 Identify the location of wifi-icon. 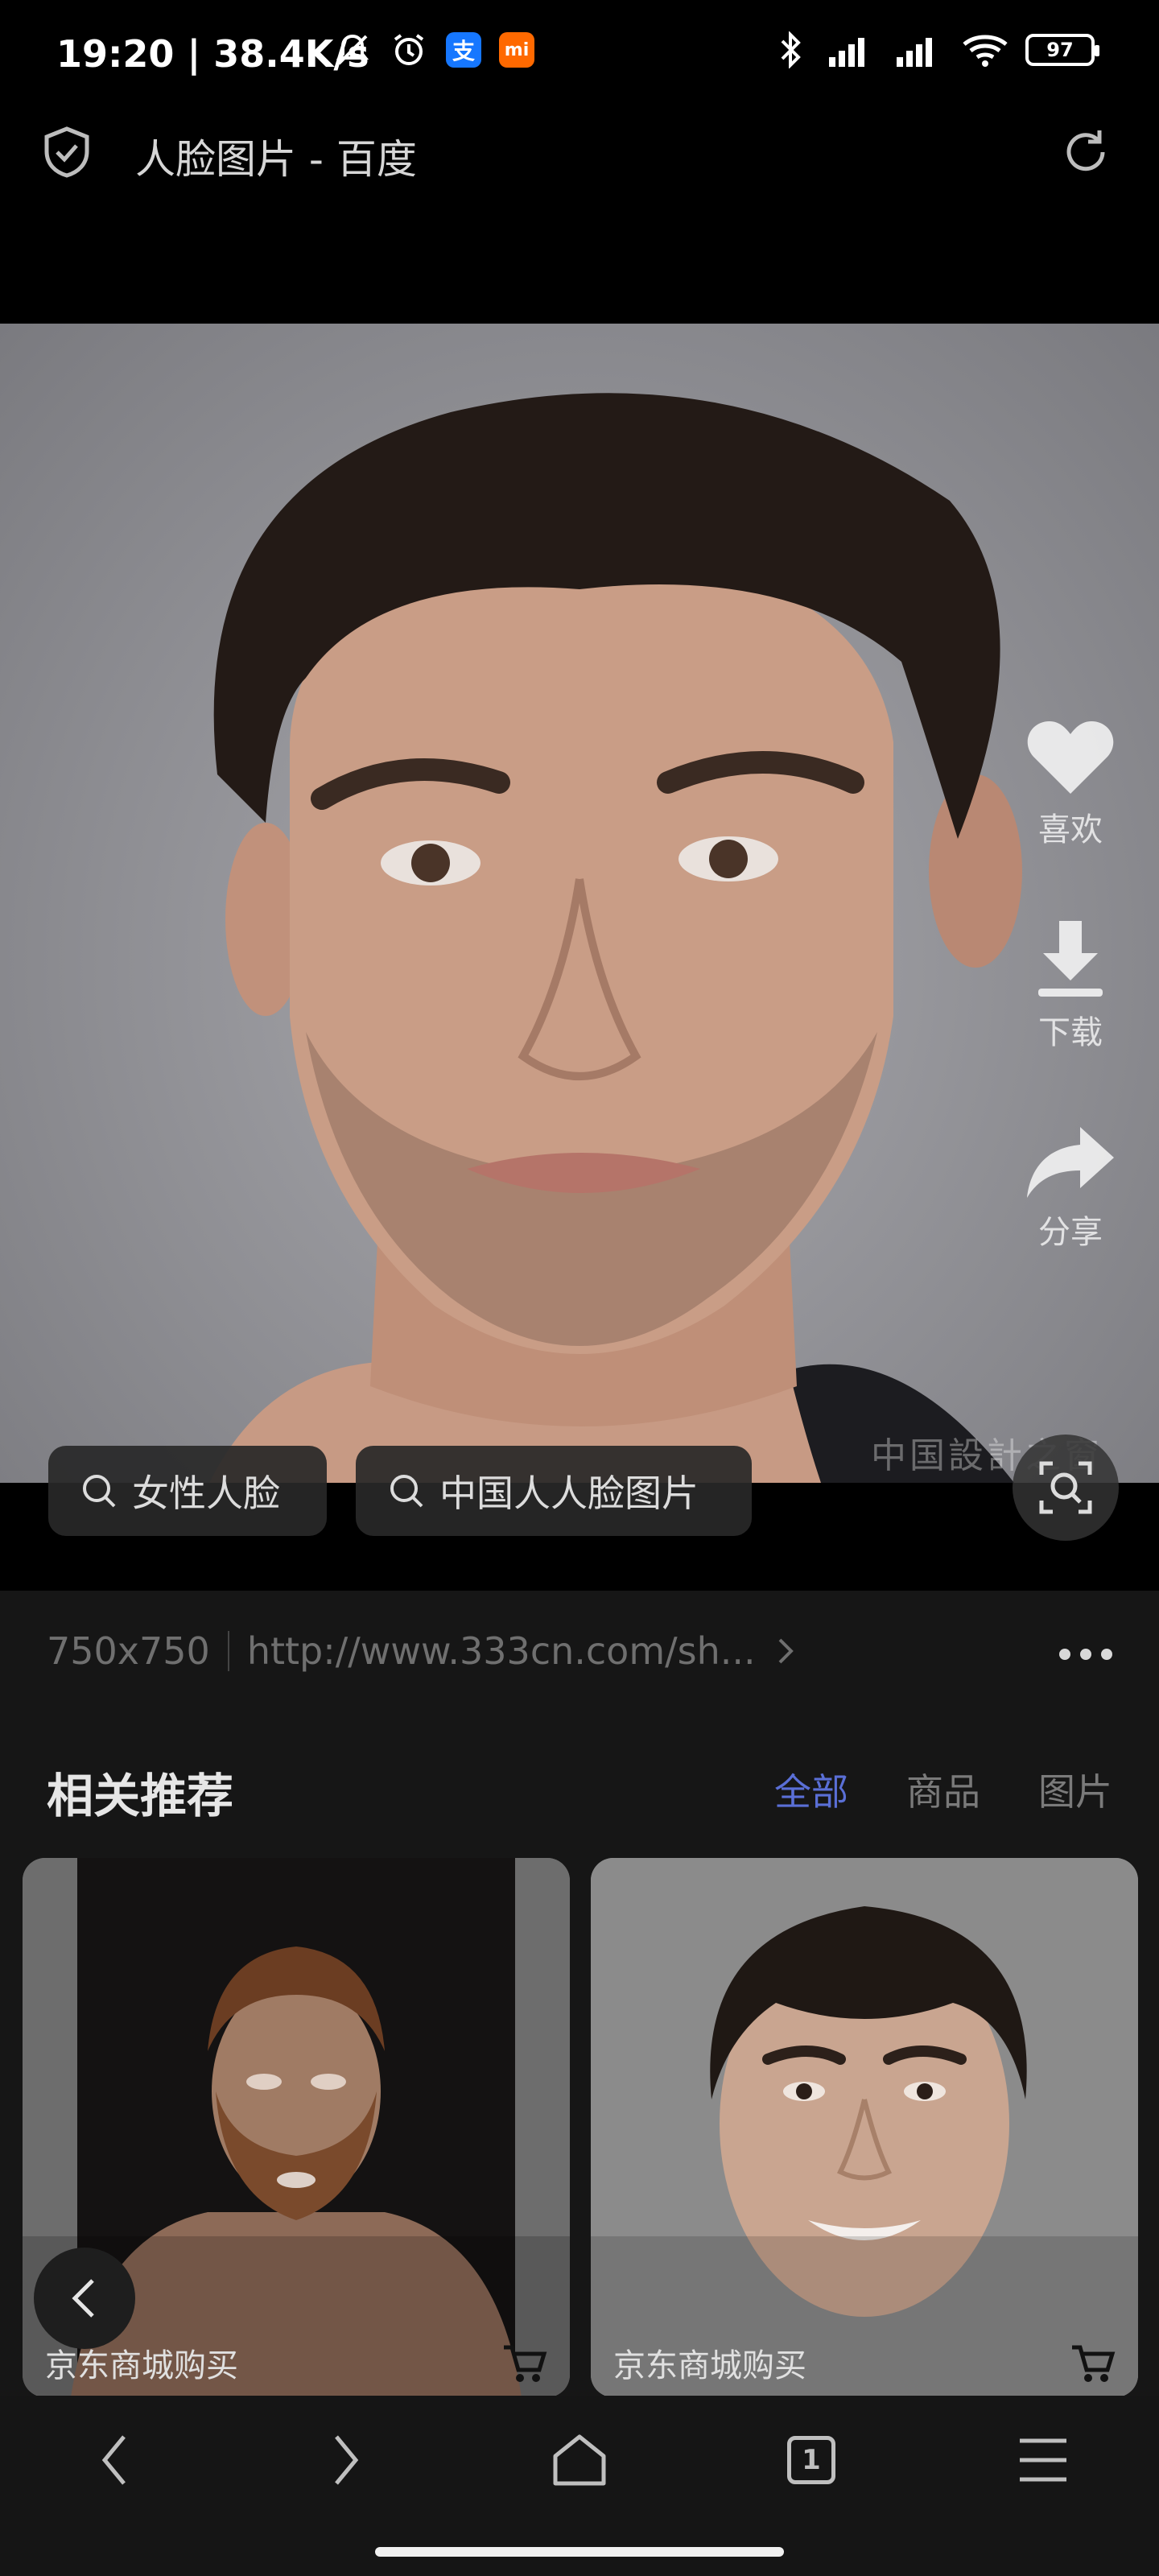
(985, 50).